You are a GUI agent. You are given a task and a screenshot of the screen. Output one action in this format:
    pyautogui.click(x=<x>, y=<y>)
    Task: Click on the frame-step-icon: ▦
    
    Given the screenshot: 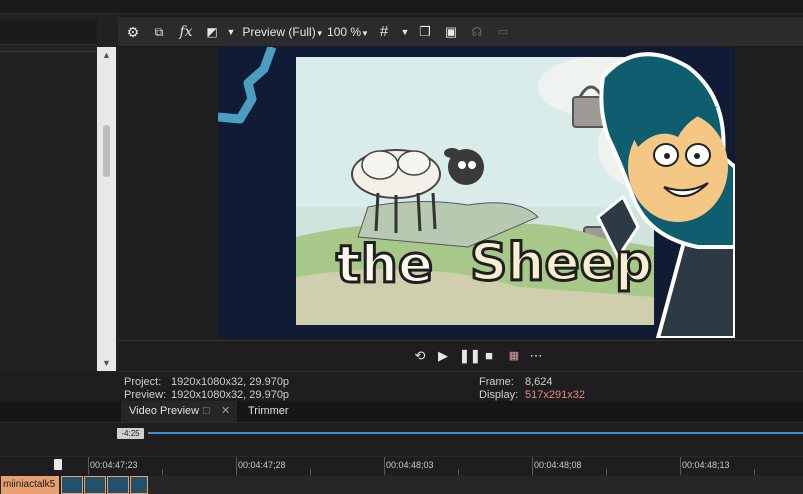 What is the action you would take?
    pyautogui.click(x=514, y=356)
    